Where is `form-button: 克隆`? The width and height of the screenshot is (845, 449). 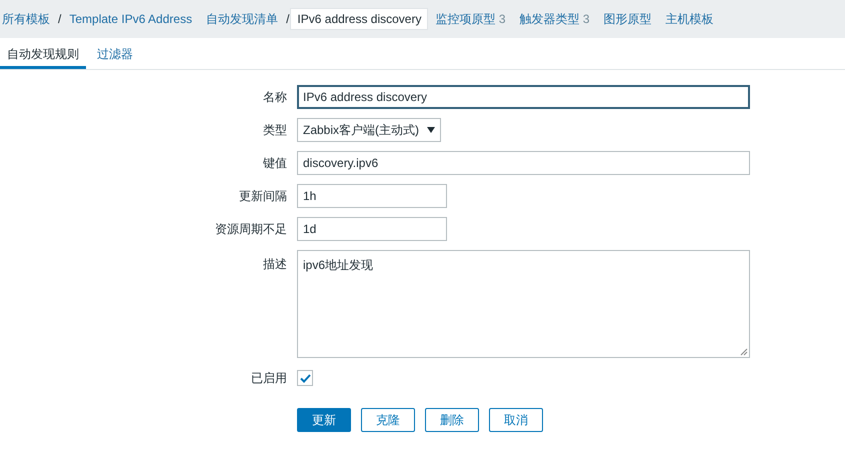
form-button: 克隆 is located at coordinates (388, 420).